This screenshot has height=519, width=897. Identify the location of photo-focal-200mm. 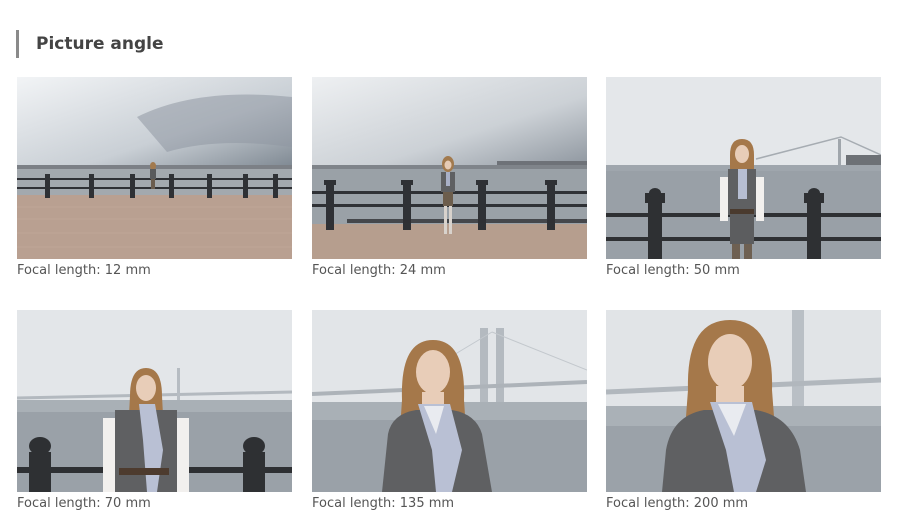
(743, 401).